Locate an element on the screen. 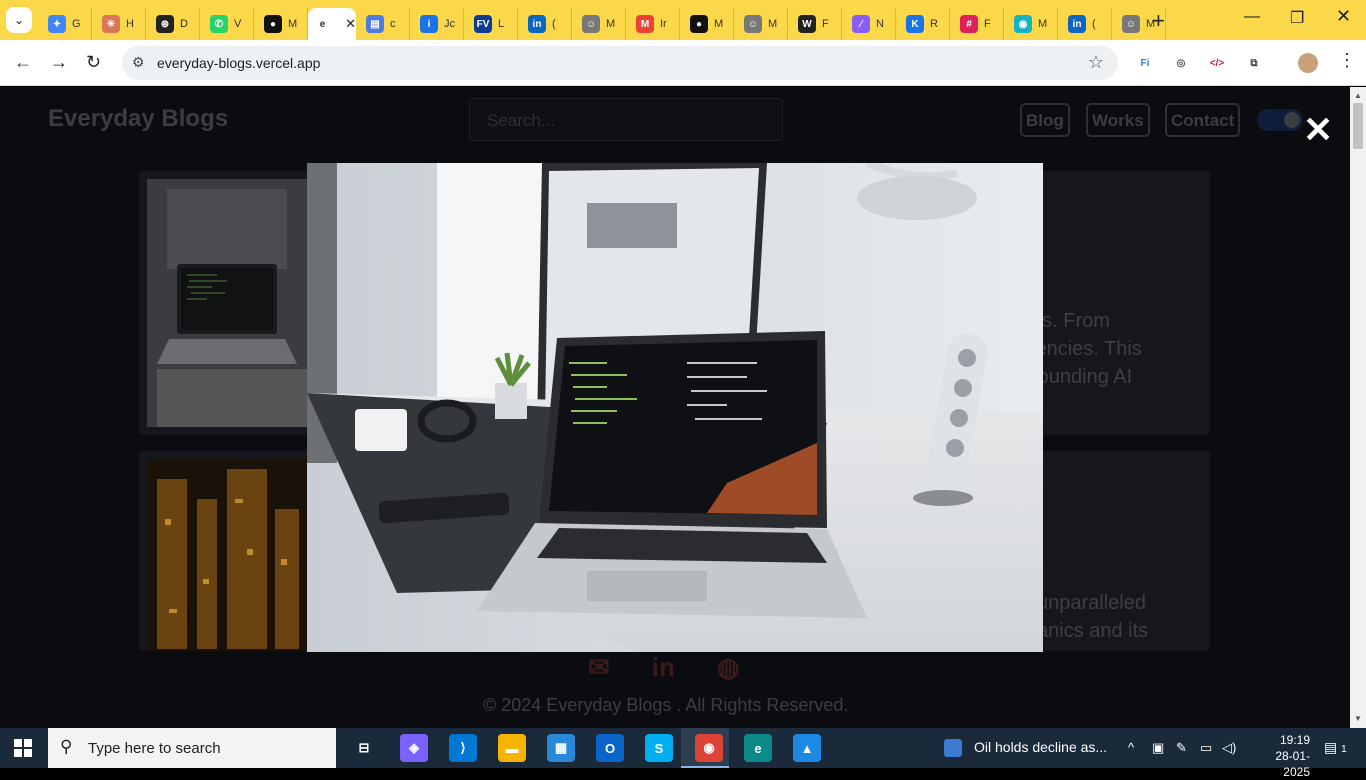 This screenshot has height=780, width=1366. system-clock: 19:19 28-01-2025 is located at coordinates (1280, 756).